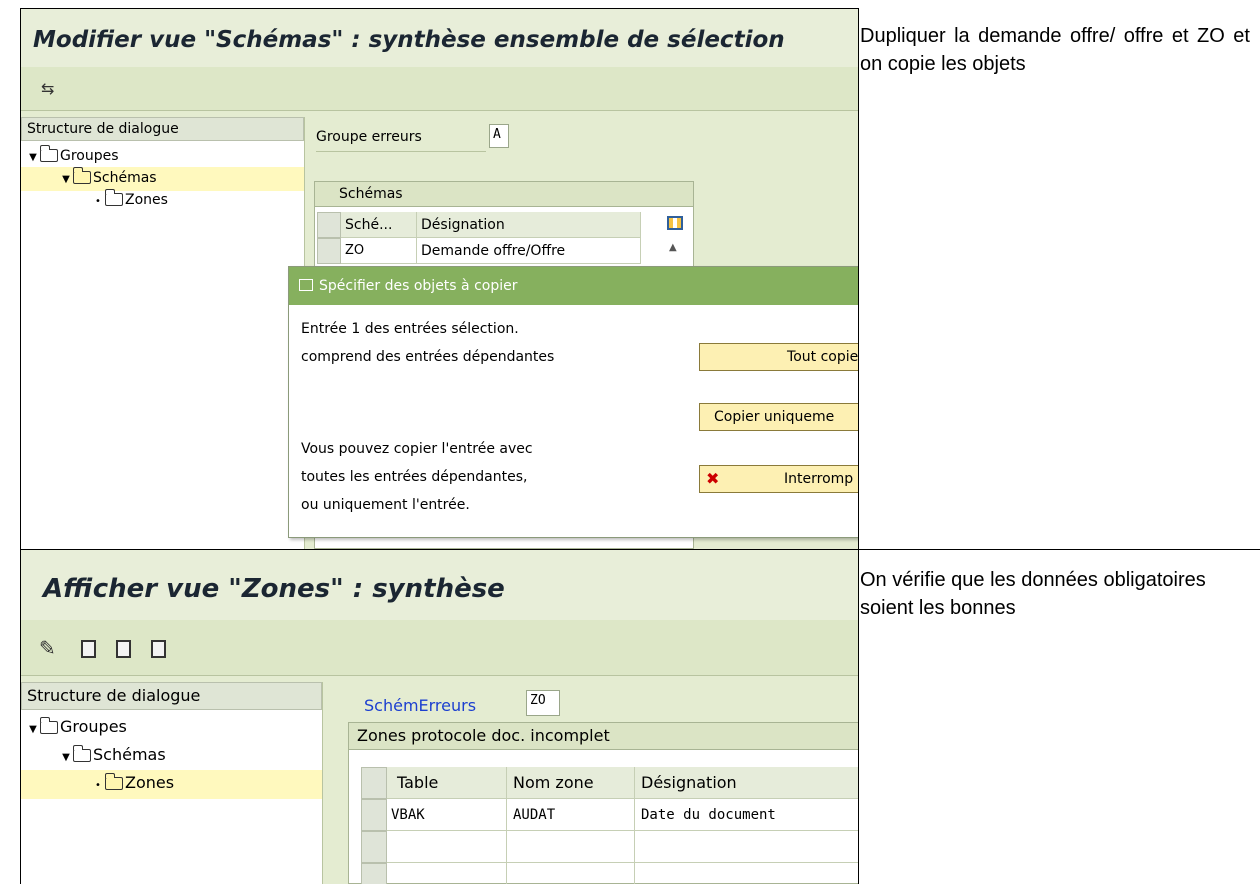 The image size is (1260, 884). I want to click on dialog-line-2: comprend des entrées dépendantes, so click(428, 357).